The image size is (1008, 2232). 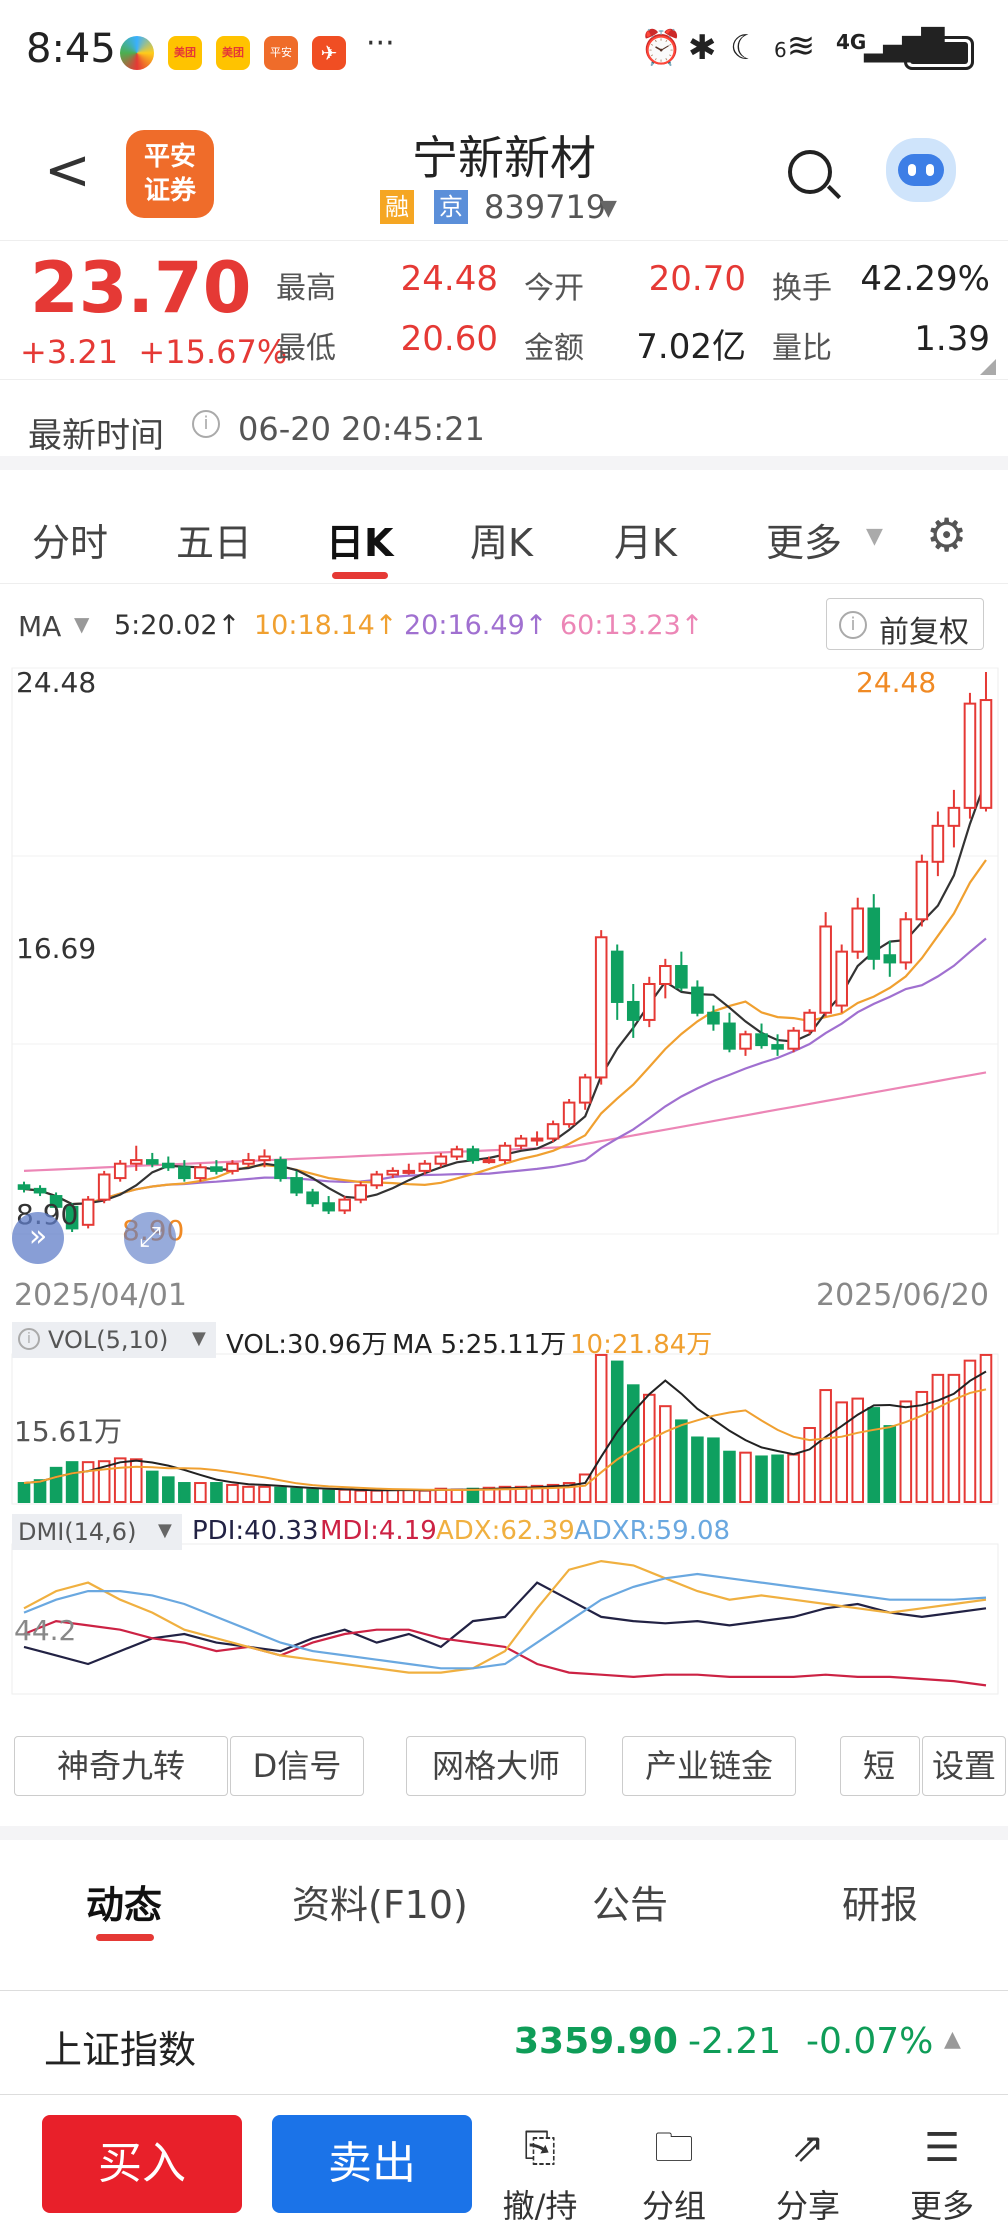 What do you see at coordinates (808, 2175) in the screenshot?
I see `share-button: ⇗ 分享` at bounding box center [808, 2175].